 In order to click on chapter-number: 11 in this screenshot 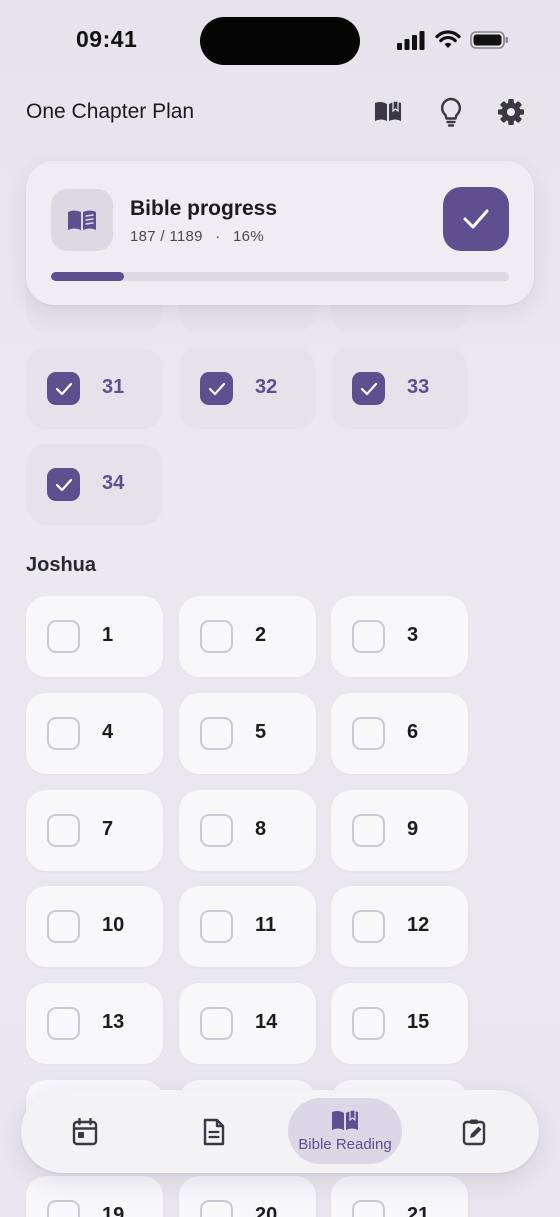, I will do `click(266, 925)`.